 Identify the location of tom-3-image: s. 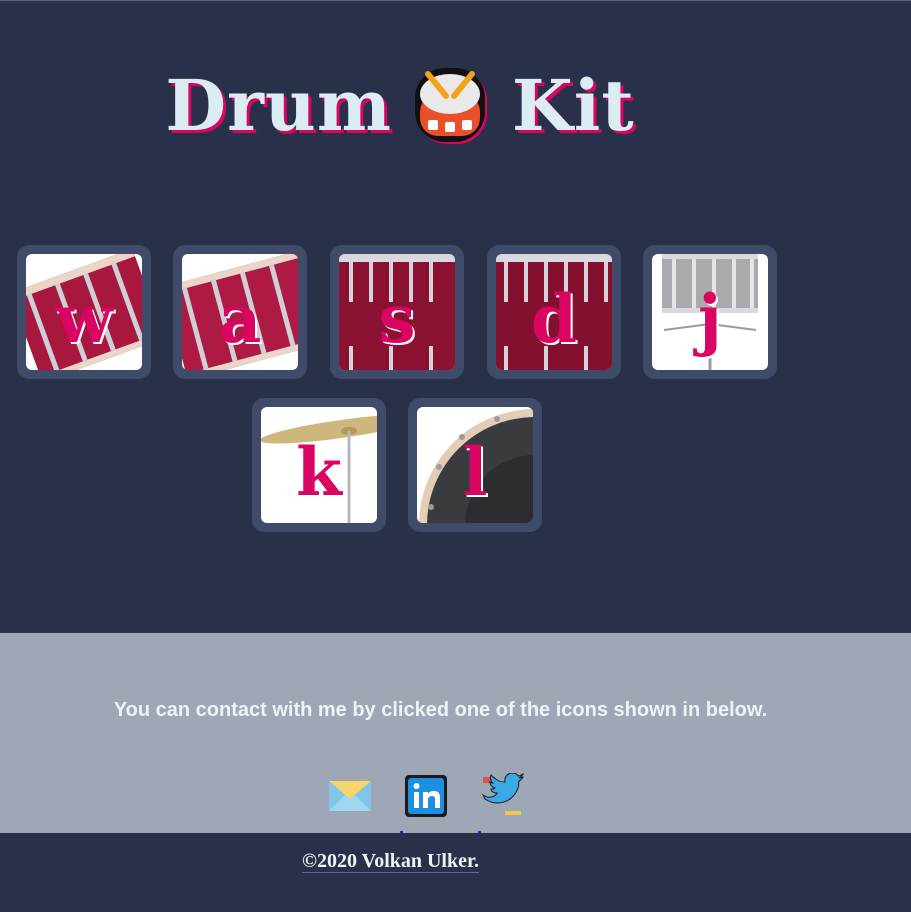
(397, 312).